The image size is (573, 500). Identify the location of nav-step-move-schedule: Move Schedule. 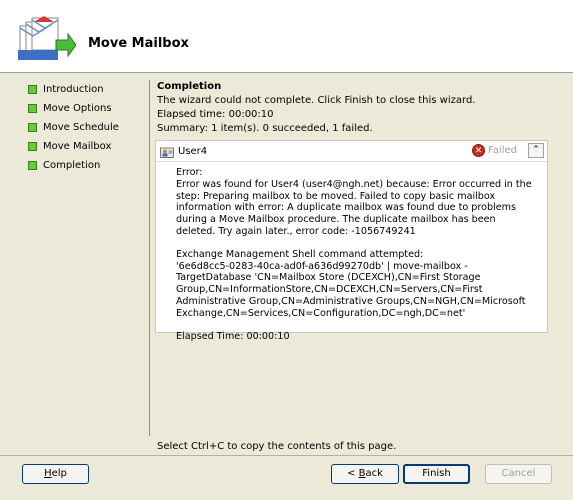
(88, 127).